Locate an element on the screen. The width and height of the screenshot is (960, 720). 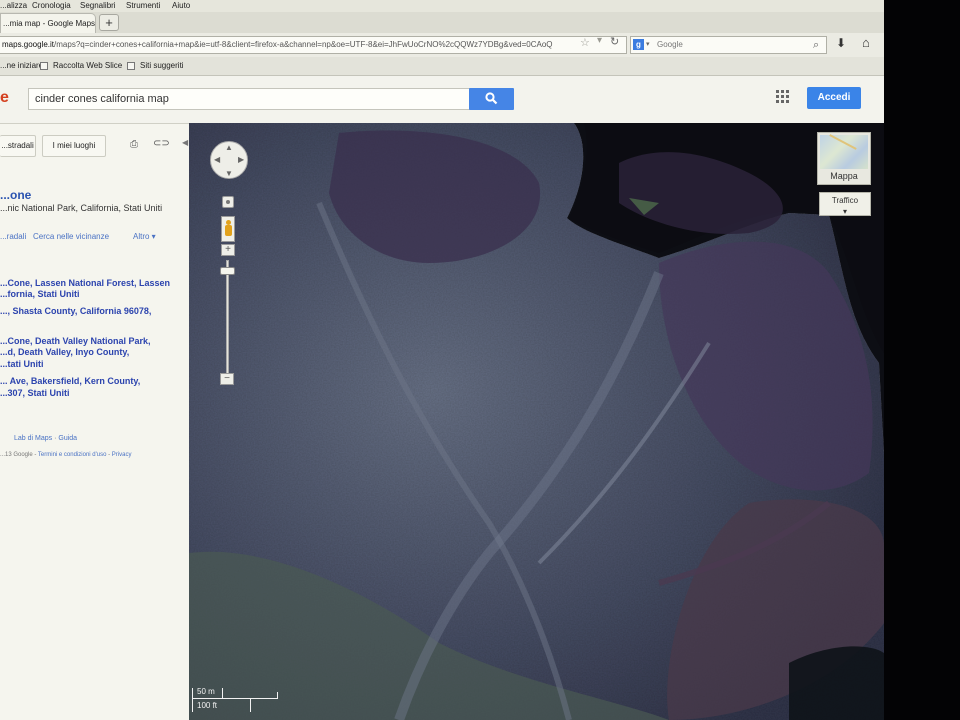
new-tab-button: + is located at coordinates (109, 22).